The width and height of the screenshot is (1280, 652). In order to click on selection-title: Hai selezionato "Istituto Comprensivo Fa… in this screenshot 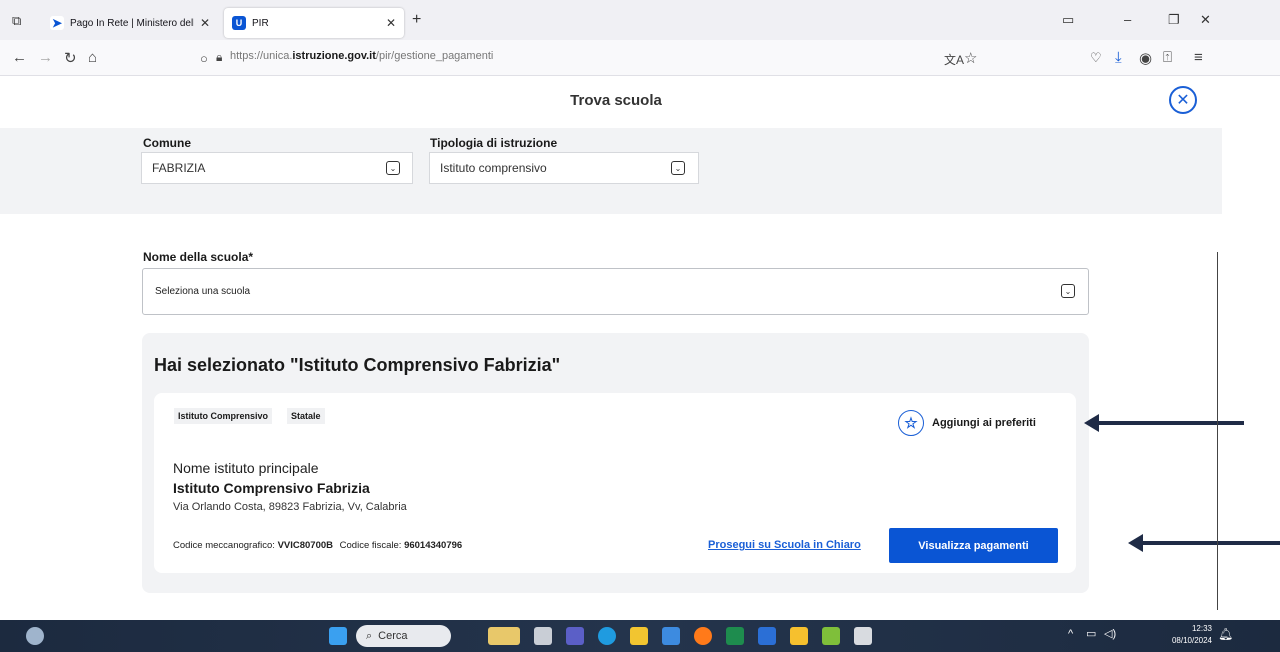, I will do `click(357, 365)`.